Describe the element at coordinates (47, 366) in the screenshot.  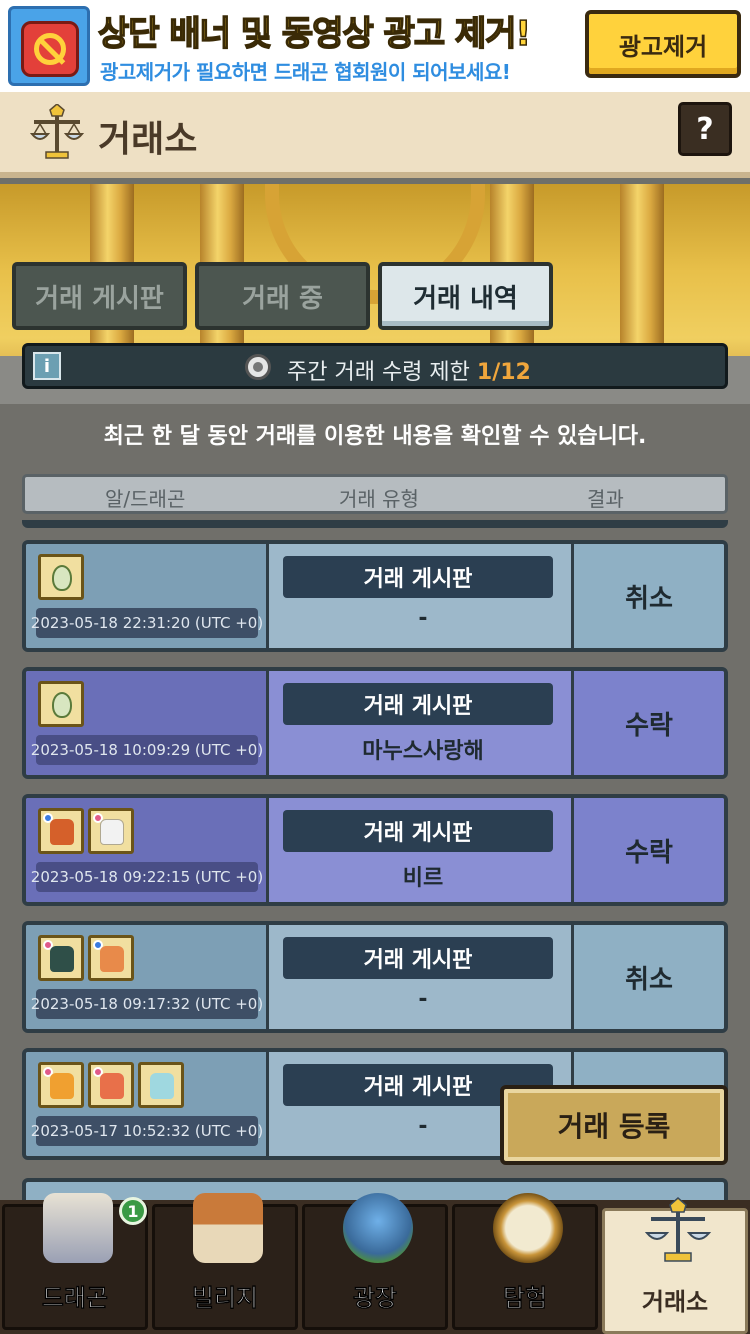
I see `info-icon: i` at that location.